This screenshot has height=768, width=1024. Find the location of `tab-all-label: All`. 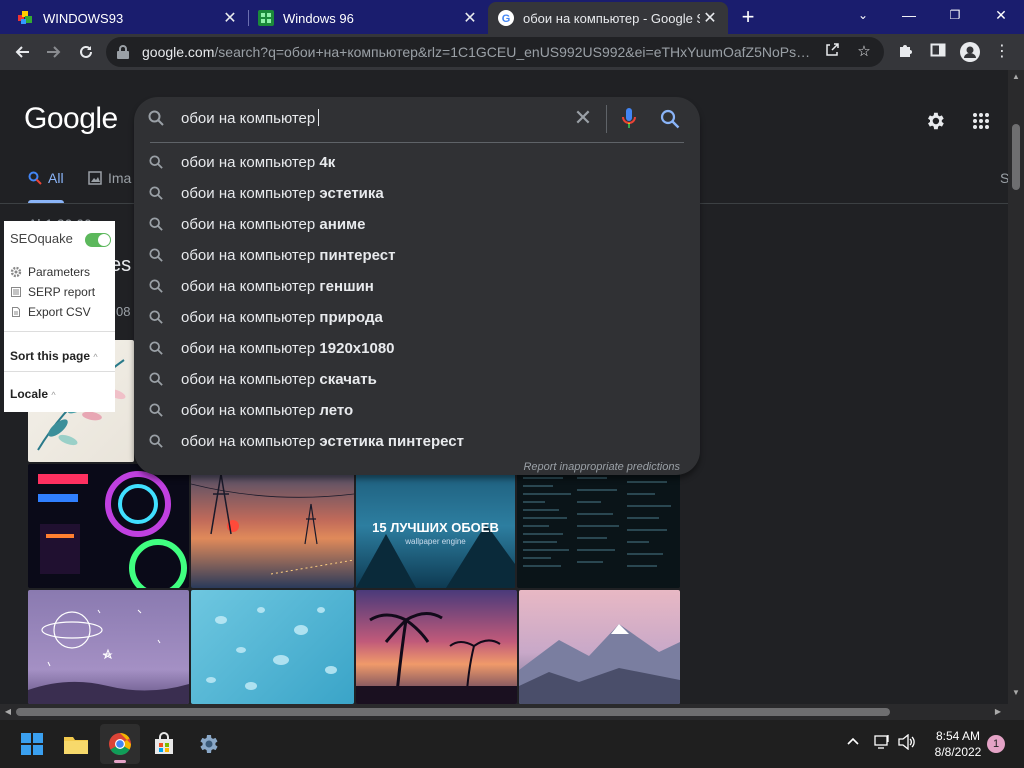

tab-all-label: All is located at coordinates (56, 178).